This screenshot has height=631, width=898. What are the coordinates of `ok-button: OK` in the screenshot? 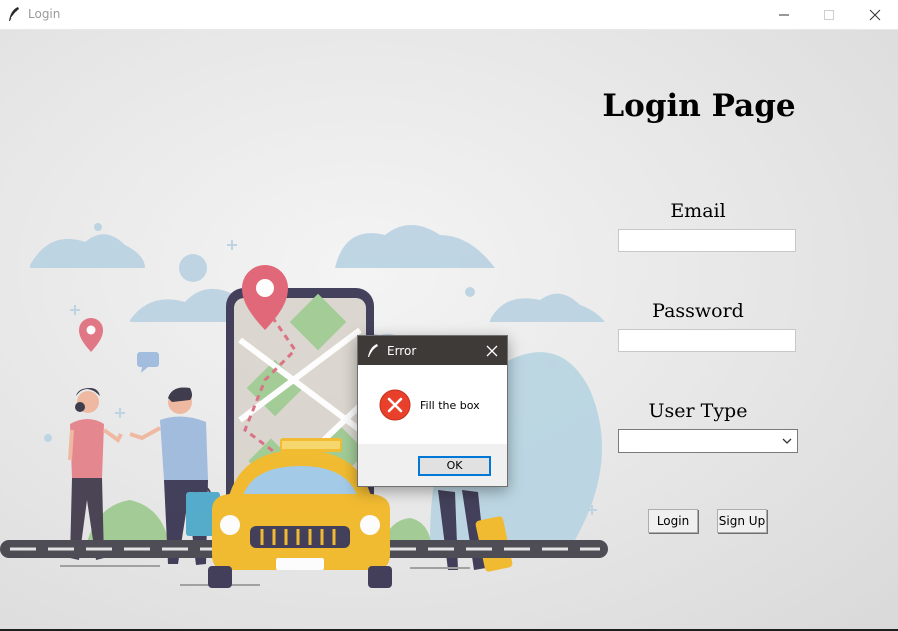 It's located at (454, 466).